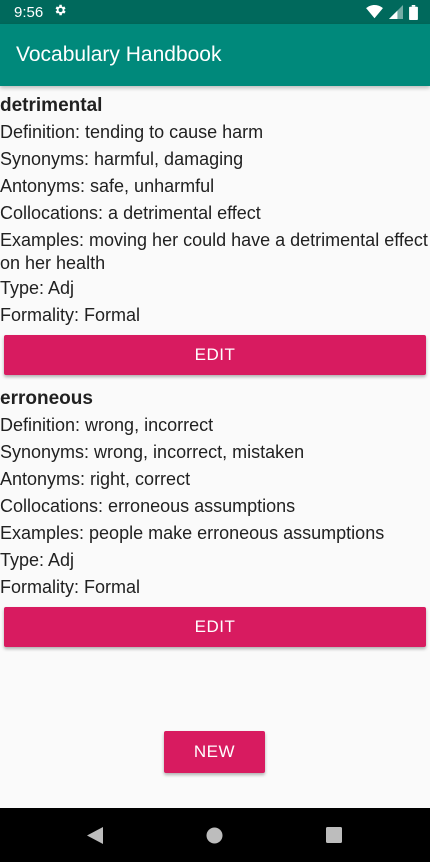 Image resolution: width=430 pixels, height=862 pixels. Describe the element at coordinates (51, 105) in the screenshot. I see `entry-word: detrimental` at that location.